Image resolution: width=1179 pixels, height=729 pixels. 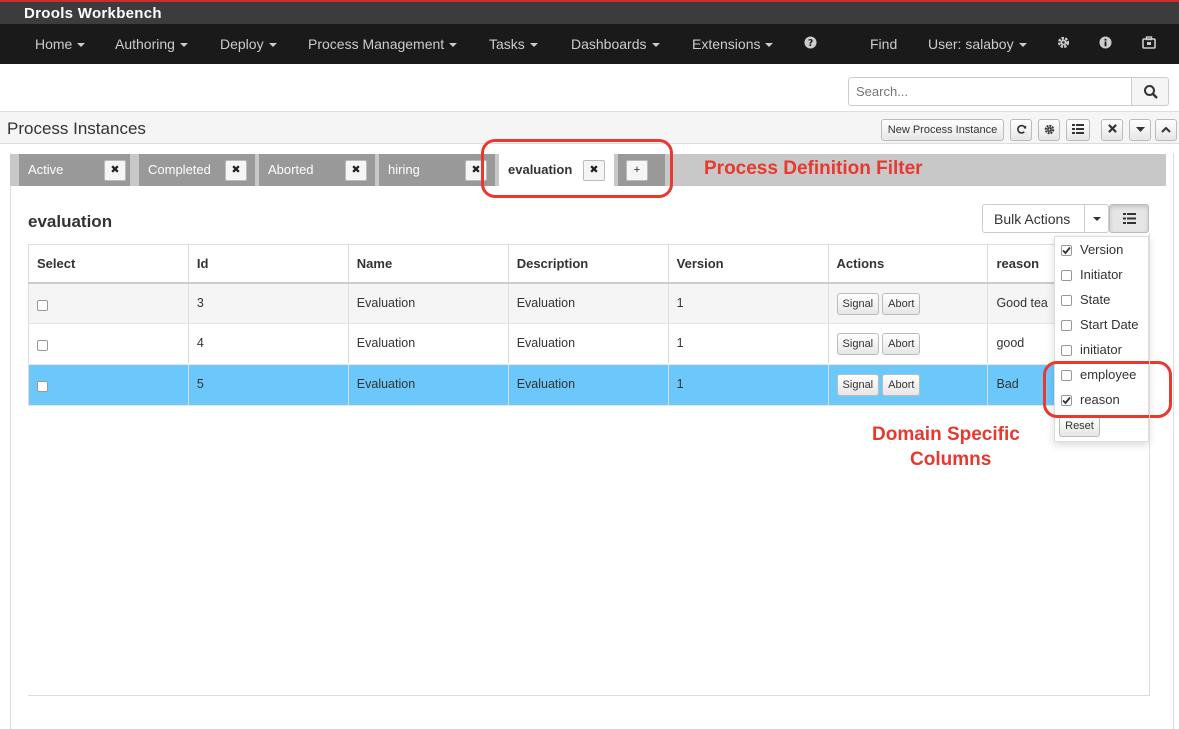 What do you see at coordinates (151, 44) in the screenshot?
I see `nav-authoring: Authoring` at bounding box center [151, 44].